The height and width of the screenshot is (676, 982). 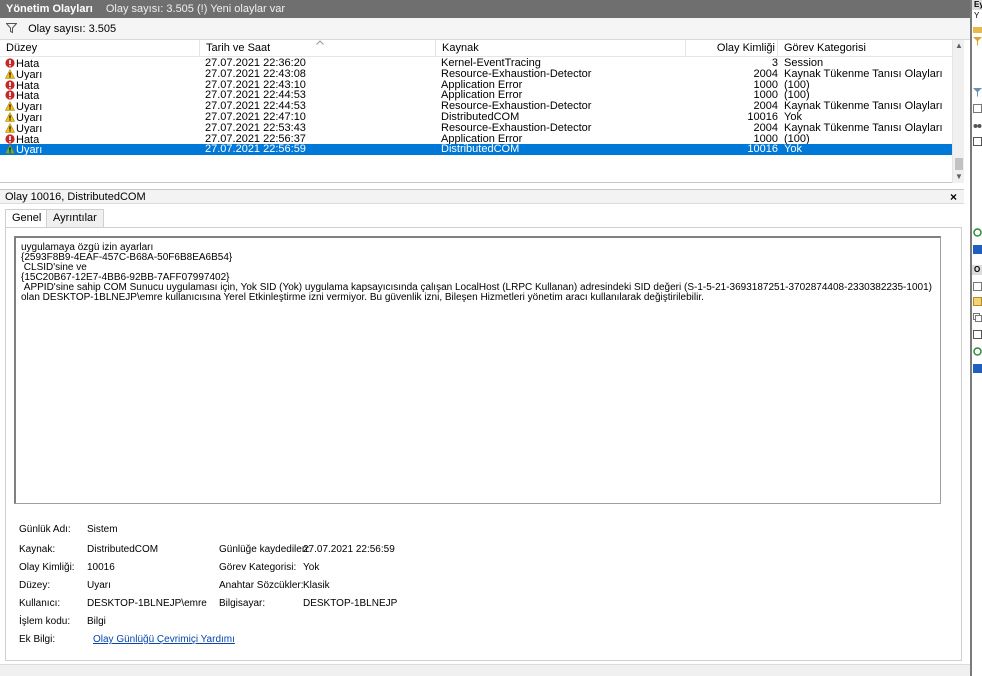 What do you see at coordinates (959, 46) in the screenshot?
I see `scroll-up-icon: ▲` at bounding box center [959, 46].